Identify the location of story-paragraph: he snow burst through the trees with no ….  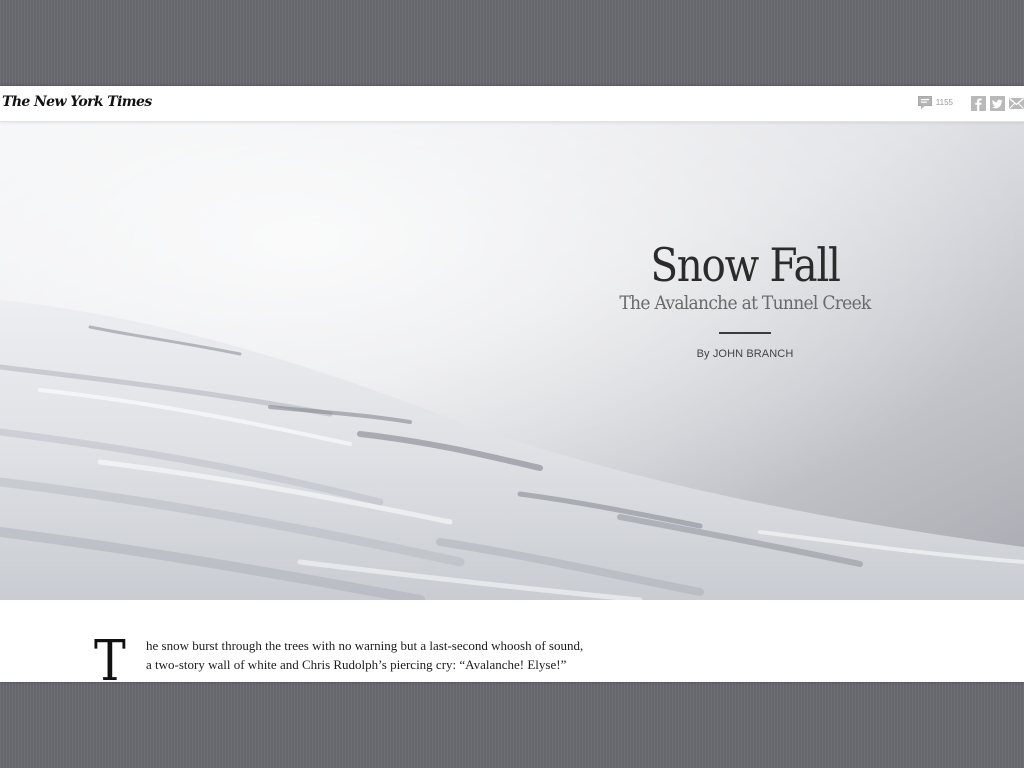
(386, 655).